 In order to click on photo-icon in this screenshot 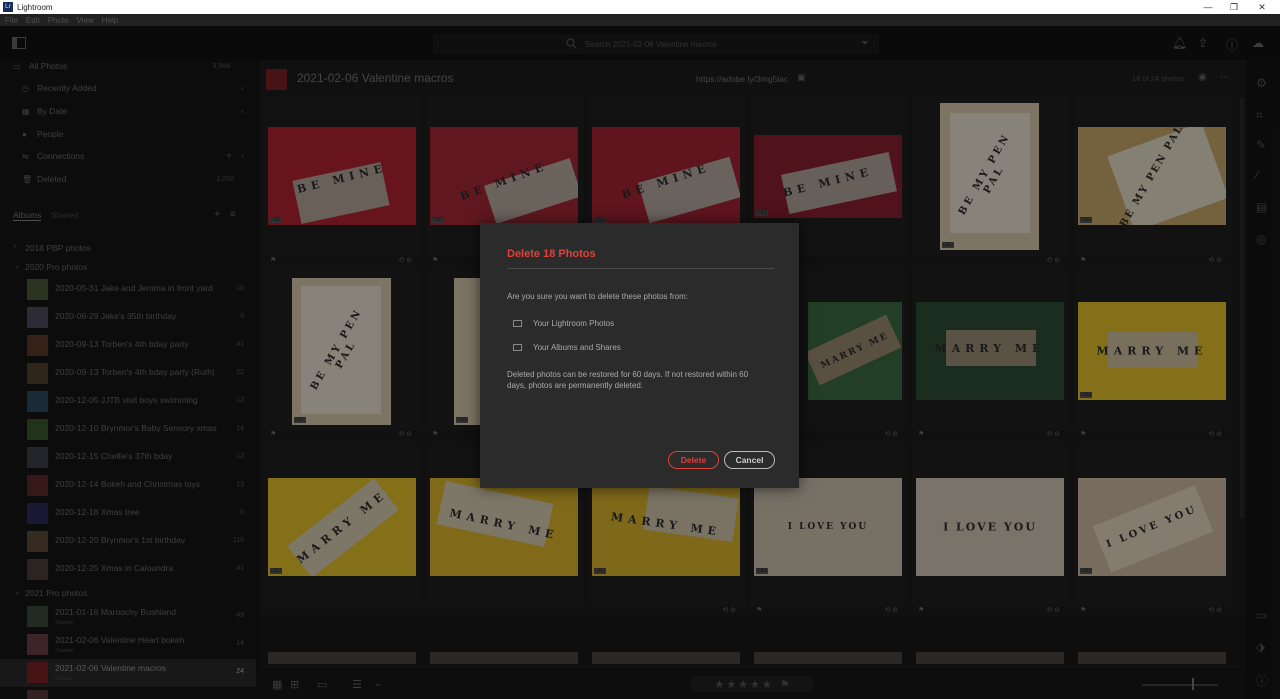, I will do `click(517, 323)`.